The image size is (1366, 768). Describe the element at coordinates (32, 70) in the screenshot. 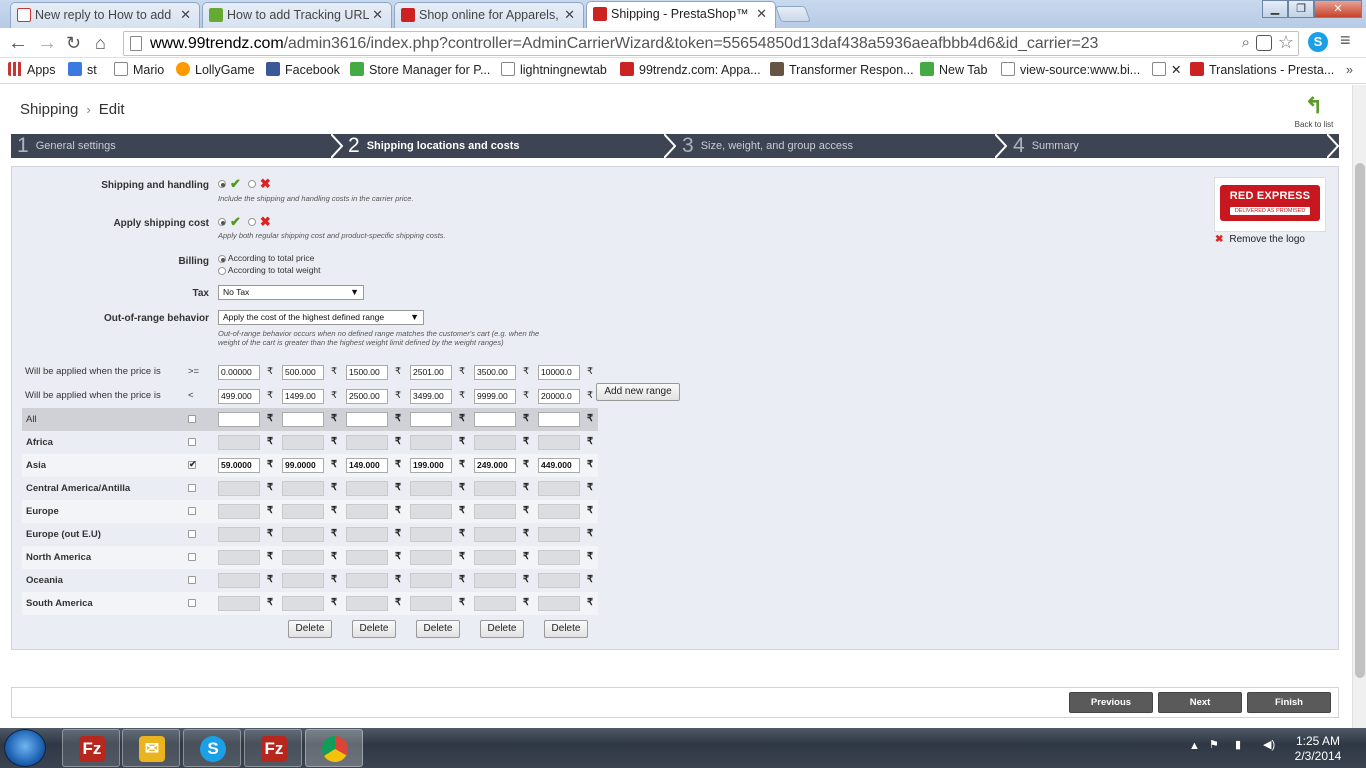

I see `bookmark-apps: Apps` at that location.